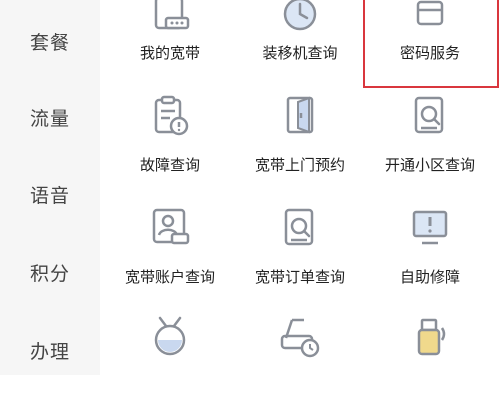 The height and width of the screenshot is (417, 500). I want to click on sidebar-item-voice: 语音, so click(50, 194).